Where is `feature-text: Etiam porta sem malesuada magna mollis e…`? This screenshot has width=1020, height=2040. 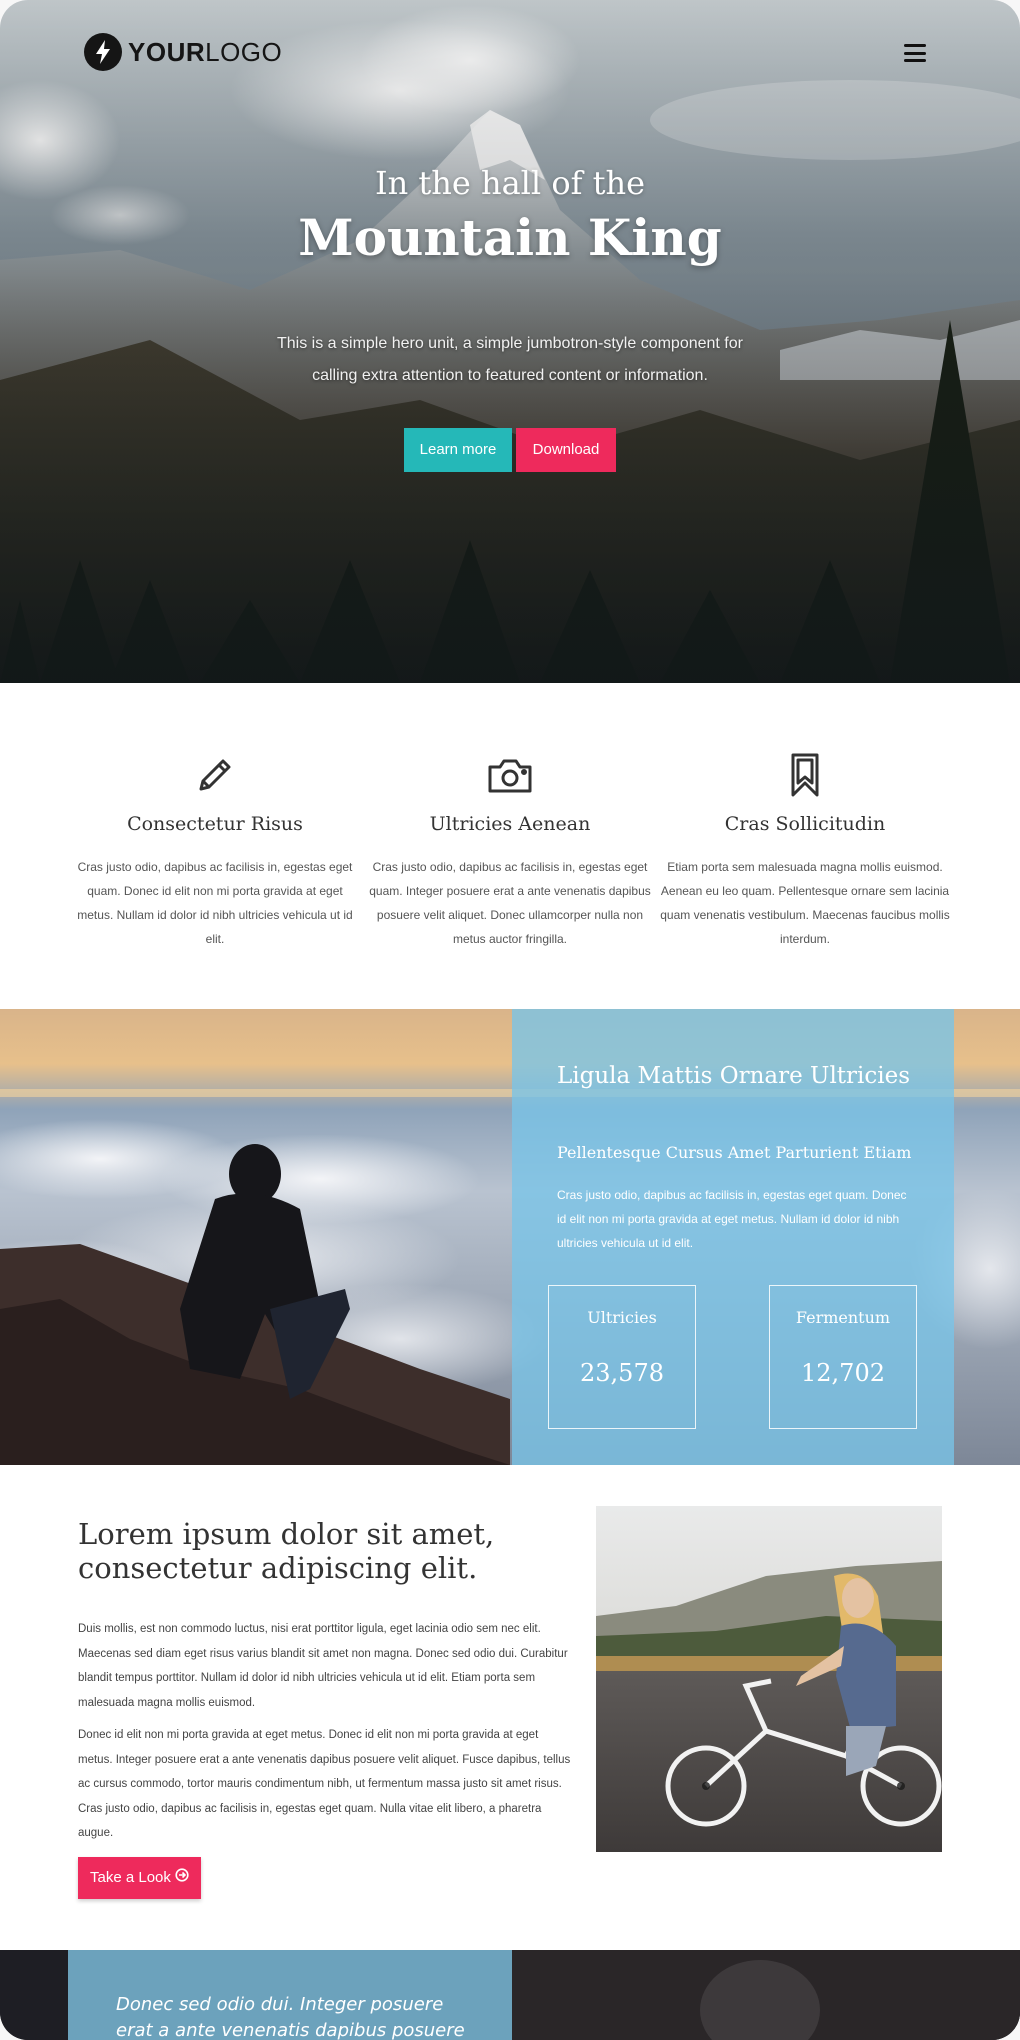
feature-text: Etiam porta sem malesuada magna mollis e… is located at coordinates (805, 903).